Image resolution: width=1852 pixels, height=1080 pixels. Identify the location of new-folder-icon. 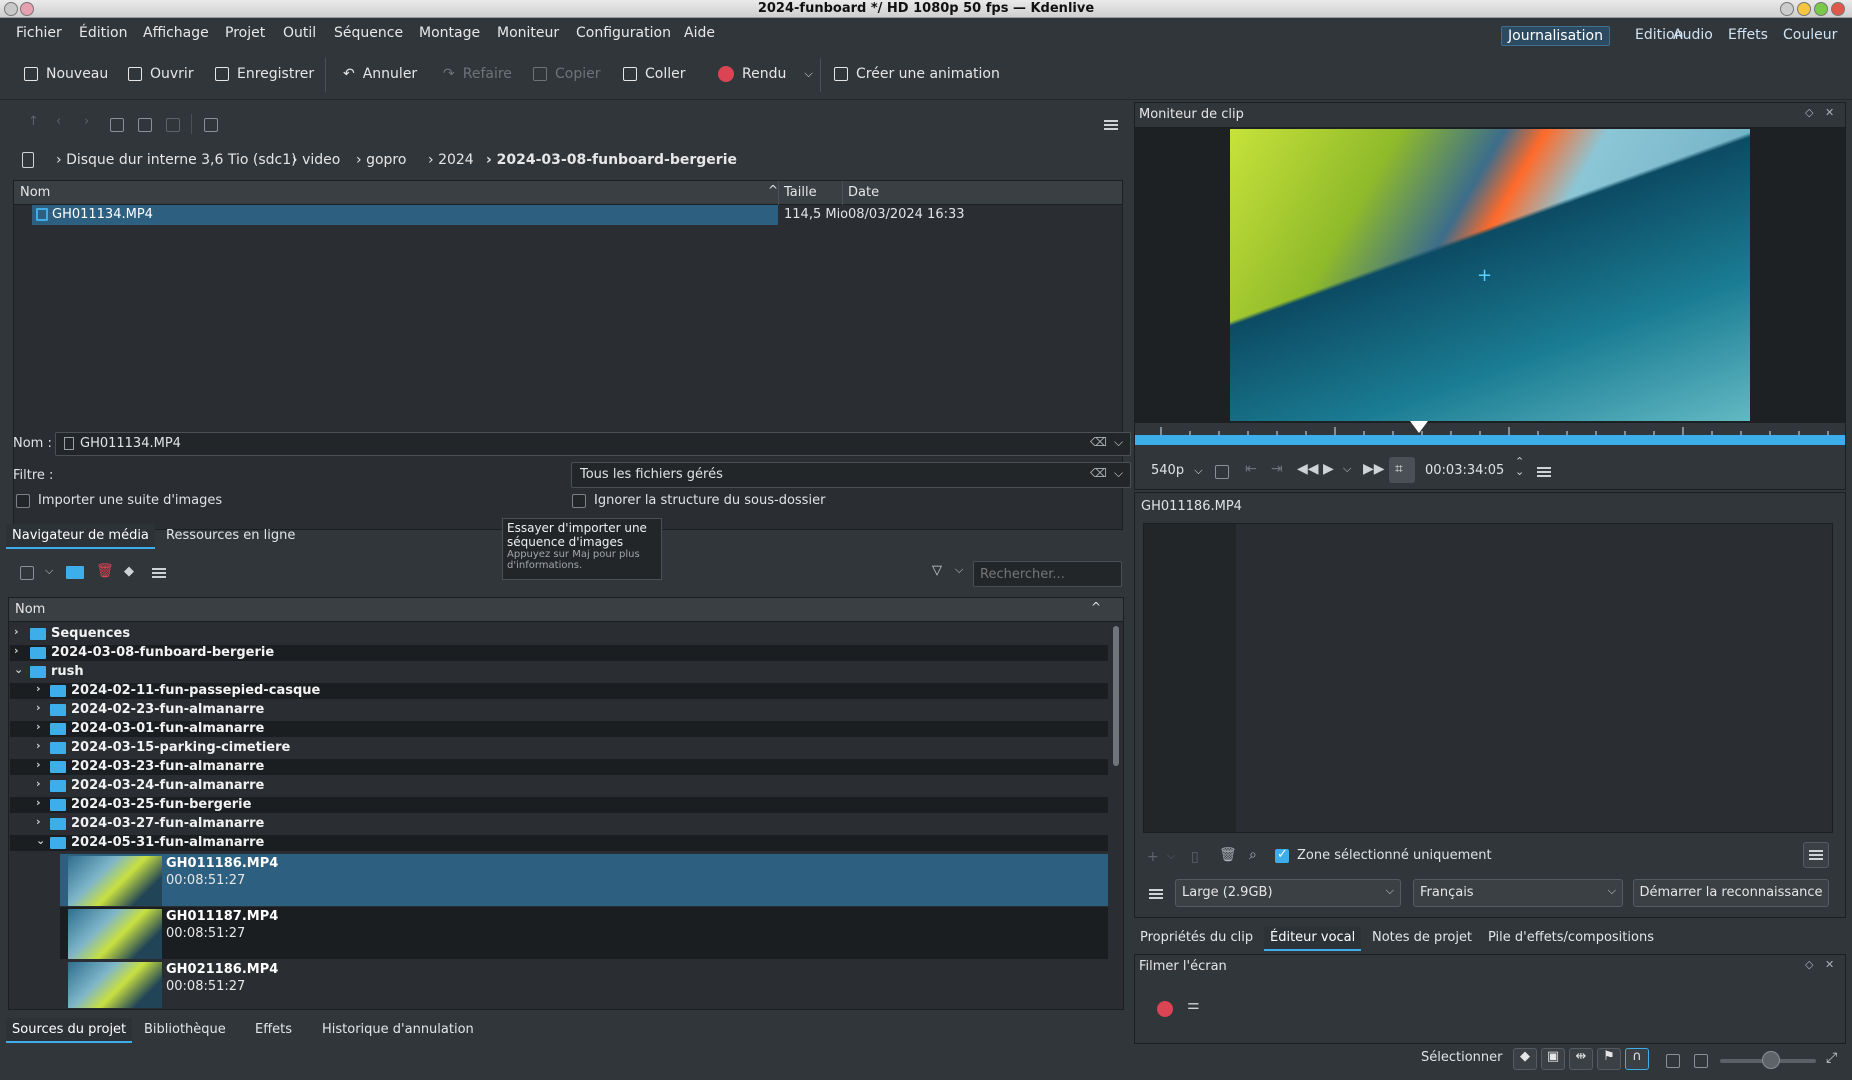
(173, 125).